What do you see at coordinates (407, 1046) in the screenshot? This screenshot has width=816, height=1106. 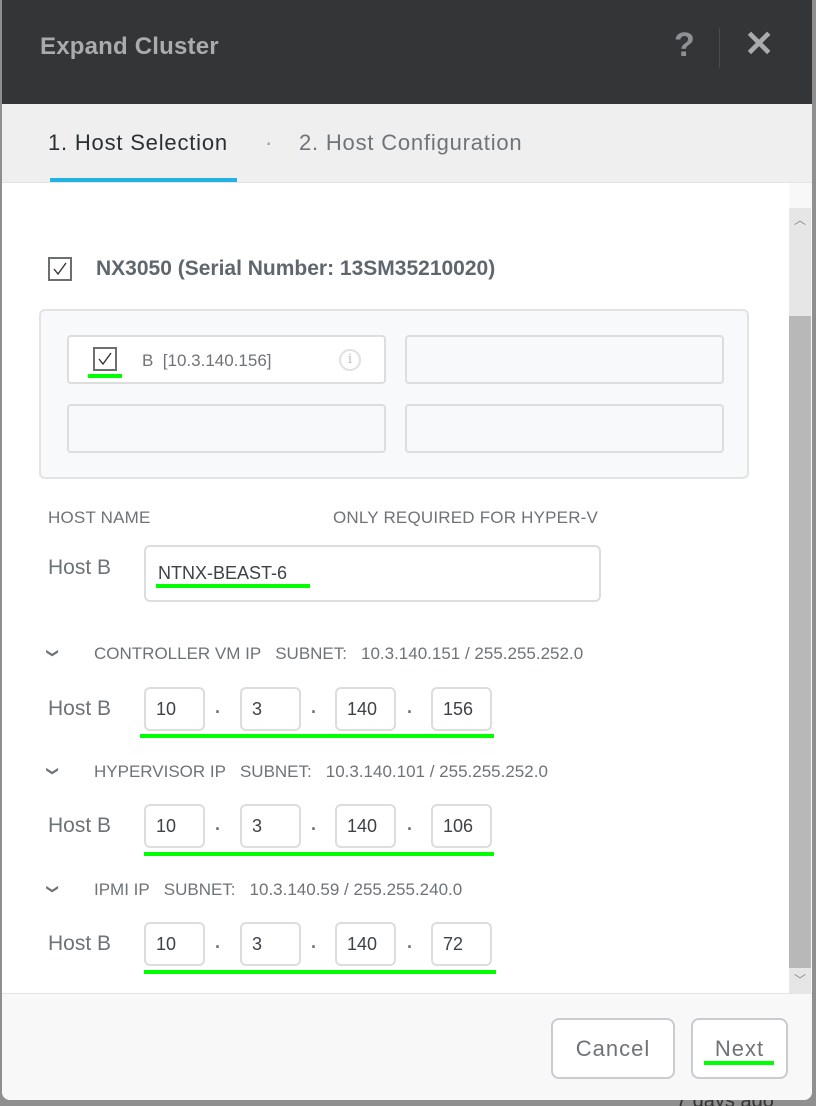 I see `dialog-footer: Cancel Next` at bounding box center [407, 1046].